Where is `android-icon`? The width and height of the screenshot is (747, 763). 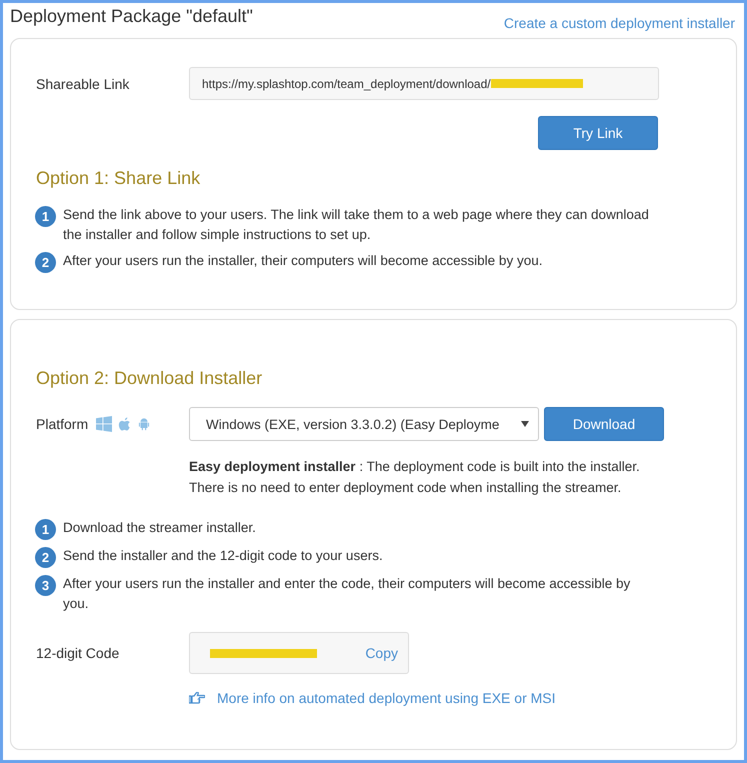 android-icon is located at coordinates (144, 424).